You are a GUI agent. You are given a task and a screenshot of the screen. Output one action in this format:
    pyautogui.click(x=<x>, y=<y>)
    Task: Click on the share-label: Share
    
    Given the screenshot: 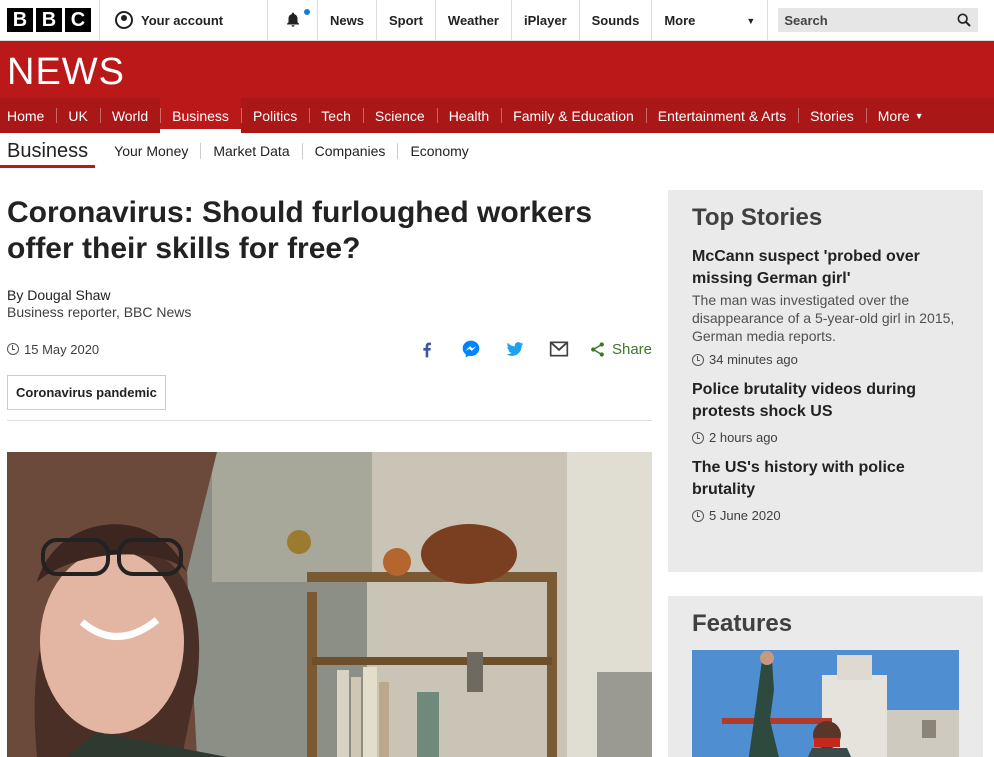 What is the action you would take?
    pyautogui.click(x=631, y=349)
    